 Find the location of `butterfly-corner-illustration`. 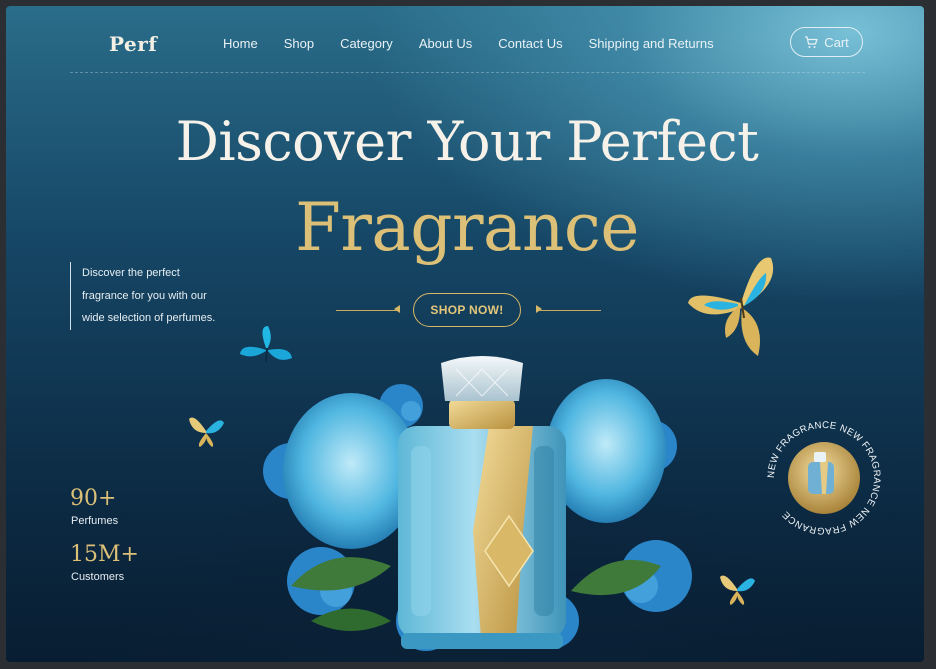

butterfly-corner-illustration is located at coordinates (737, 590).